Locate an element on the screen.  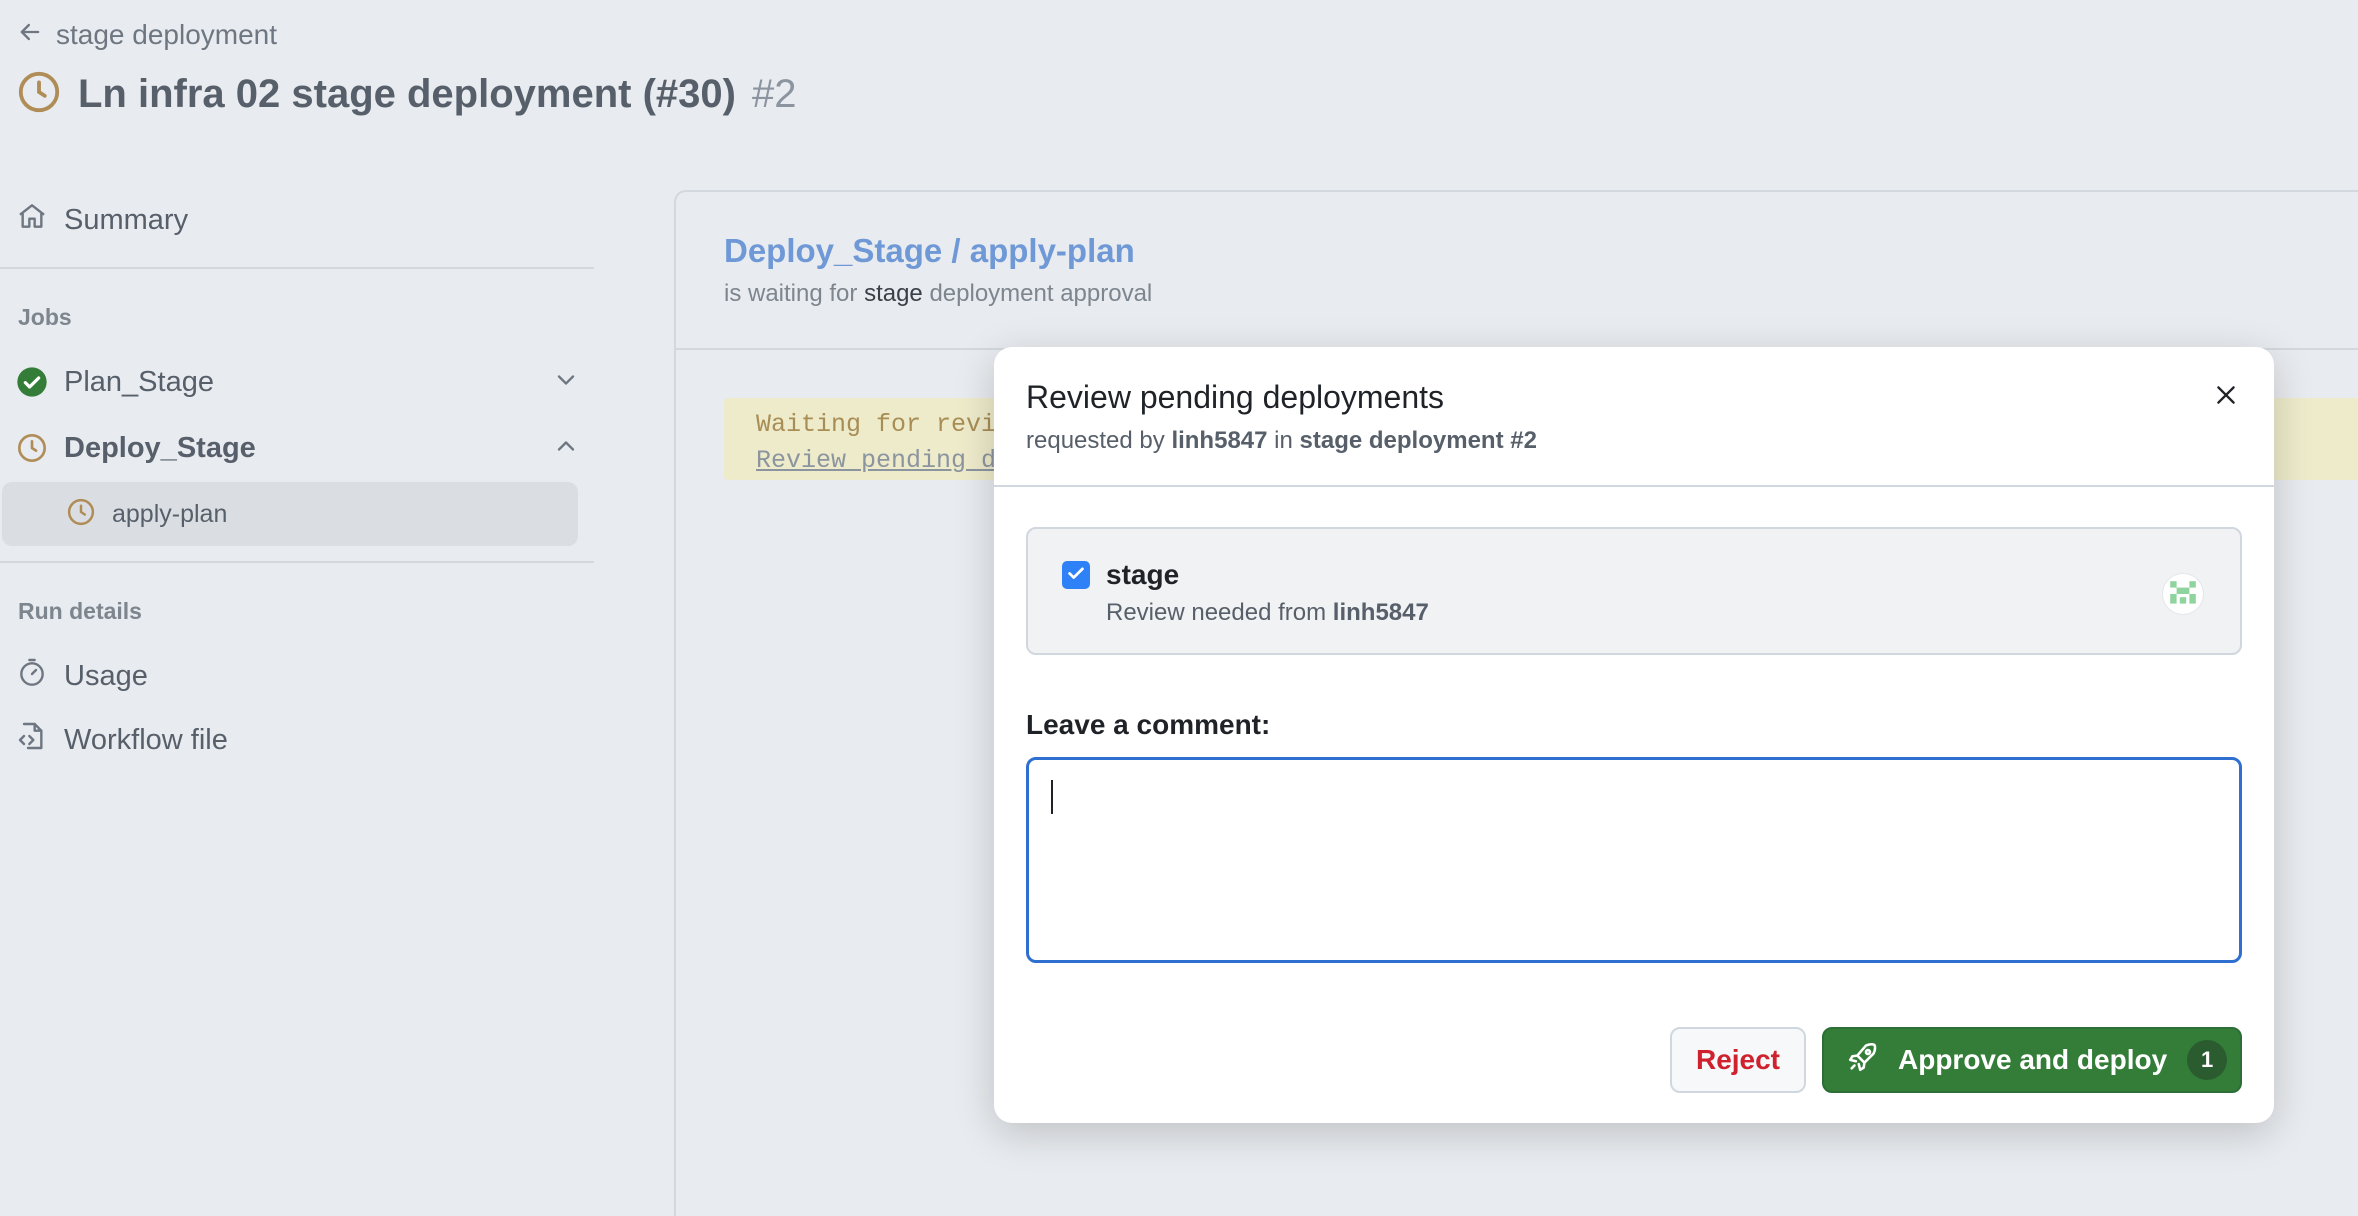
close-button is located at coordinates (2226, 397).